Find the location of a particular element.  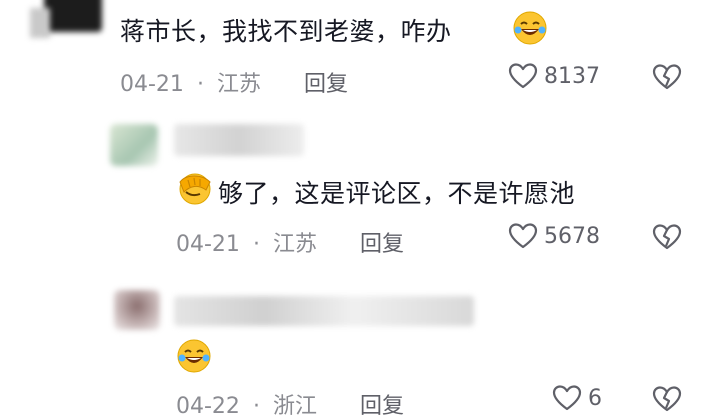

comment-location: 浙江 is located at coordinates (294, 406).